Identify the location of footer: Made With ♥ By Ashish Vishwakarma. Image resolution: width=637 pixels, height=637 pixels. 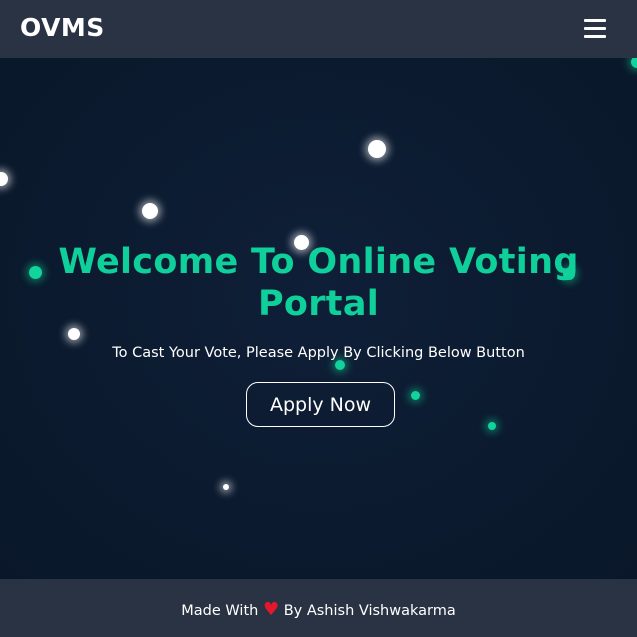
(318, 608).